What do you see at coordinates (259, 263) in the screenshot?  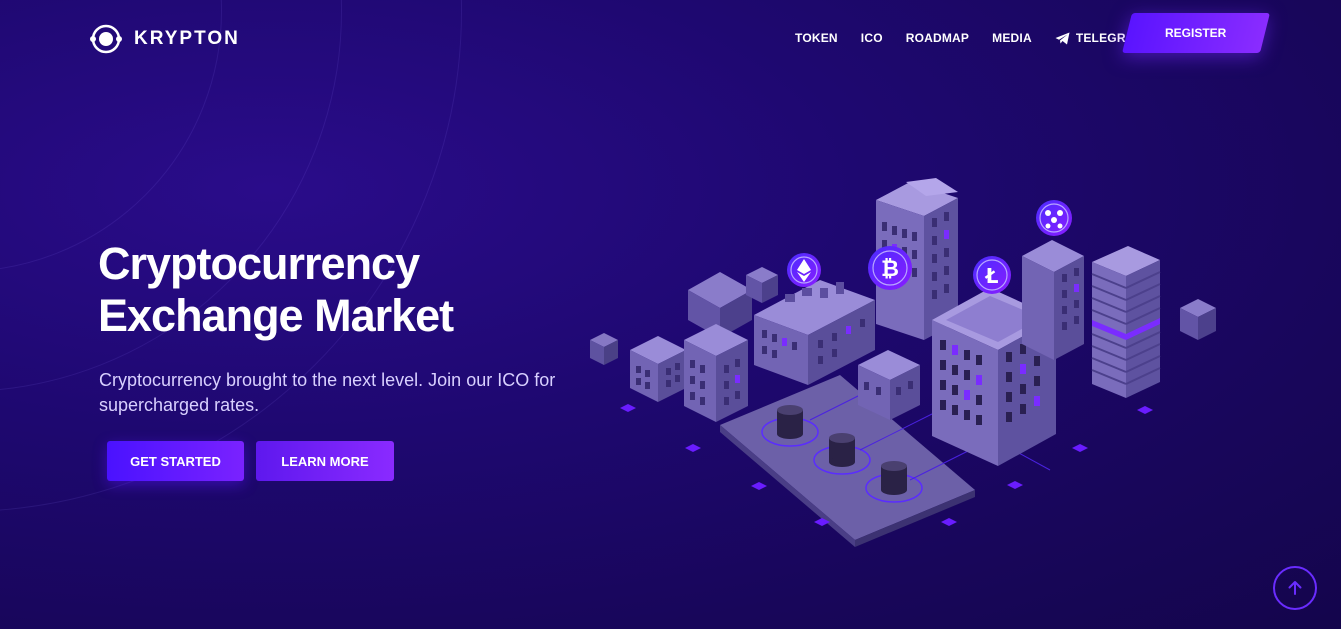 I see `hero-title-line1: Cryptocurrency` at bounding box center [259, 263].